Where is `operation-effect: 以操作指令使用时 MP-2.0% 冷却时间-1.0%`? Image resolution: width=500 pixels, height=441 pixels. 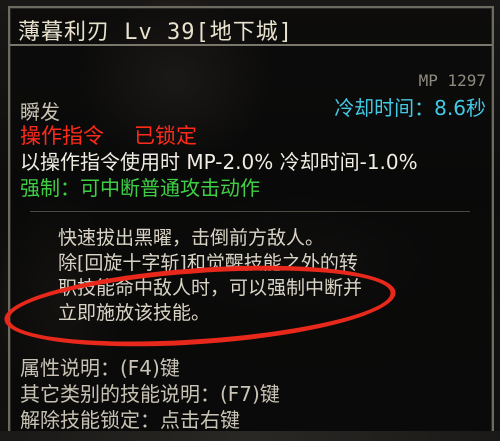 operation-effect: 以操作指令使用时 MP-2.0% 冷却时间-1.0% is located at coordinates (219, 162).